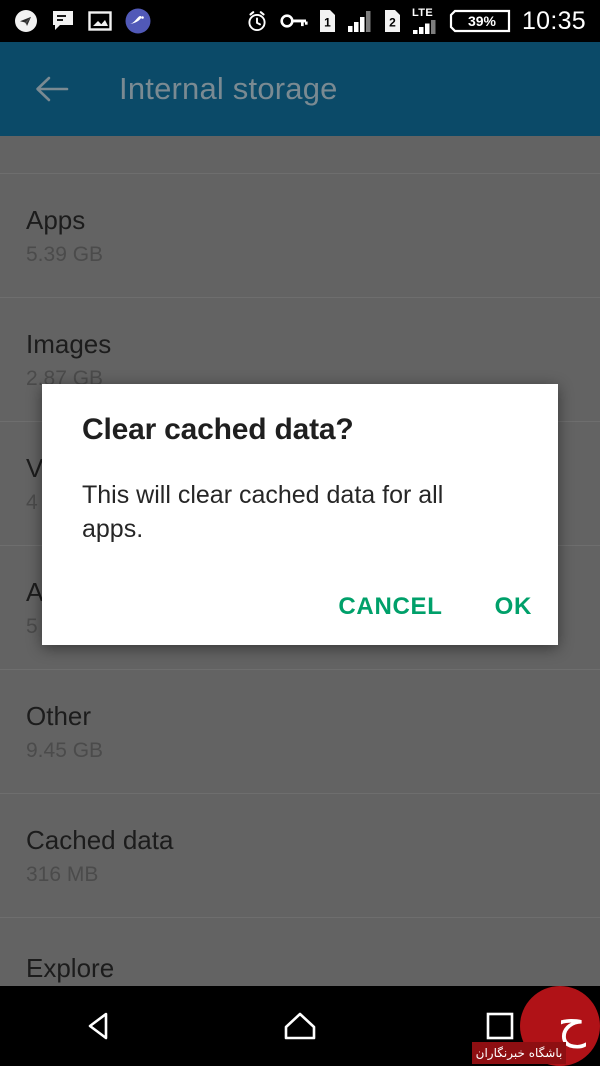 Image resolution: width=600 pixels, height=1066 pixels. Describe the element at coordinates (553, 20) in the screenshot. I see `status-bar-clock: 10:35` at that location.